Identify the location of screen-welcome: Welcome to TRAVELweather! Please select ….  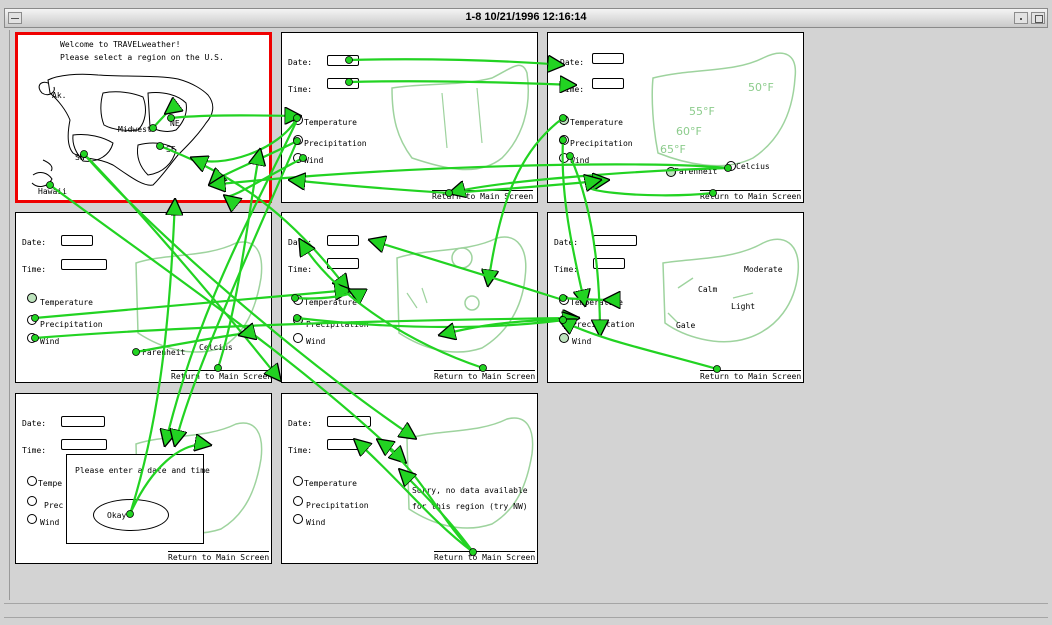
(143, 117).